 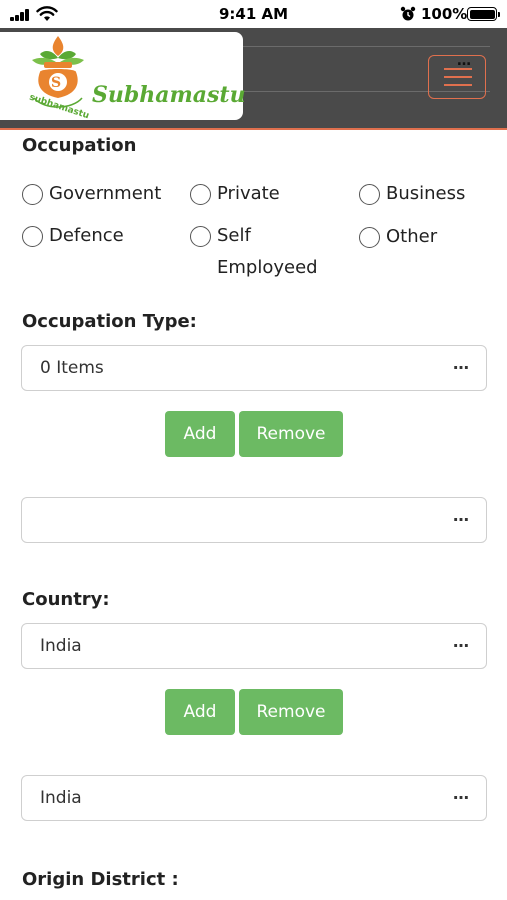 I want to click on select-value: 0 Items, so click(x=72, y=368).